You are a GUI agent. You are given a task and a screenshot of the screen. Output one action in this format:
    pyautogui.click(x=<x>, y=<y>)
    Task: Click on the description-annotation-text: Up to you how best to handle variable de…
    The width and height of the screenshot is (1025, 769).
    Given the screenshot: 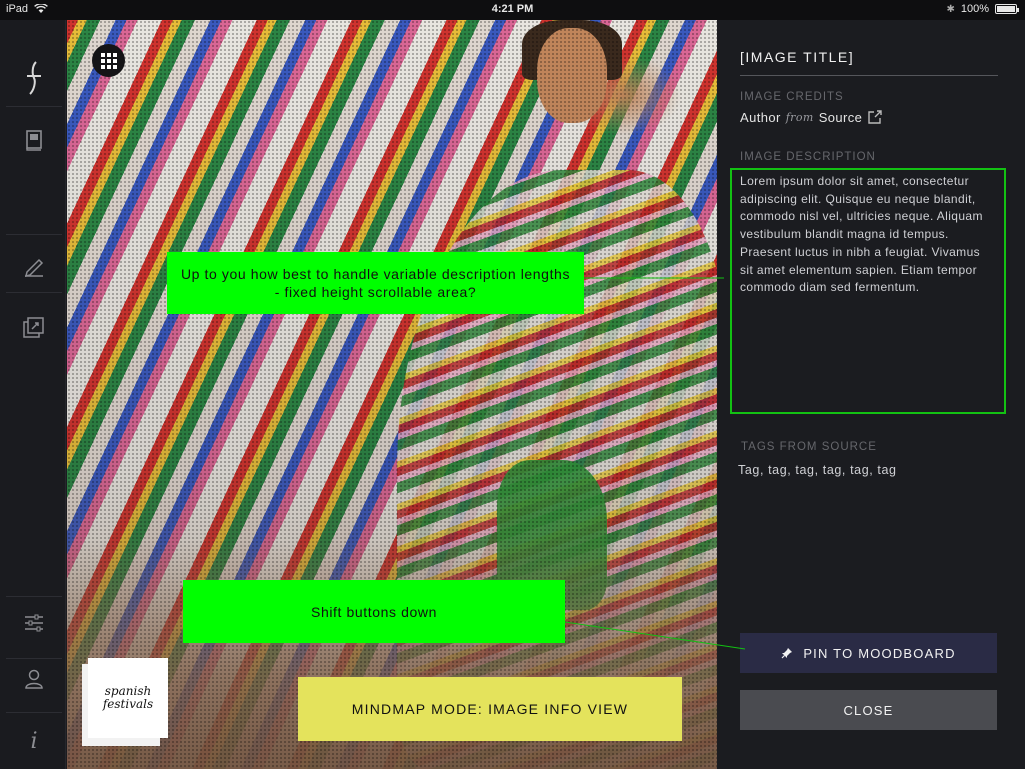 What is the action you would take?
    pyautogui.click(x=375, y=283)
    